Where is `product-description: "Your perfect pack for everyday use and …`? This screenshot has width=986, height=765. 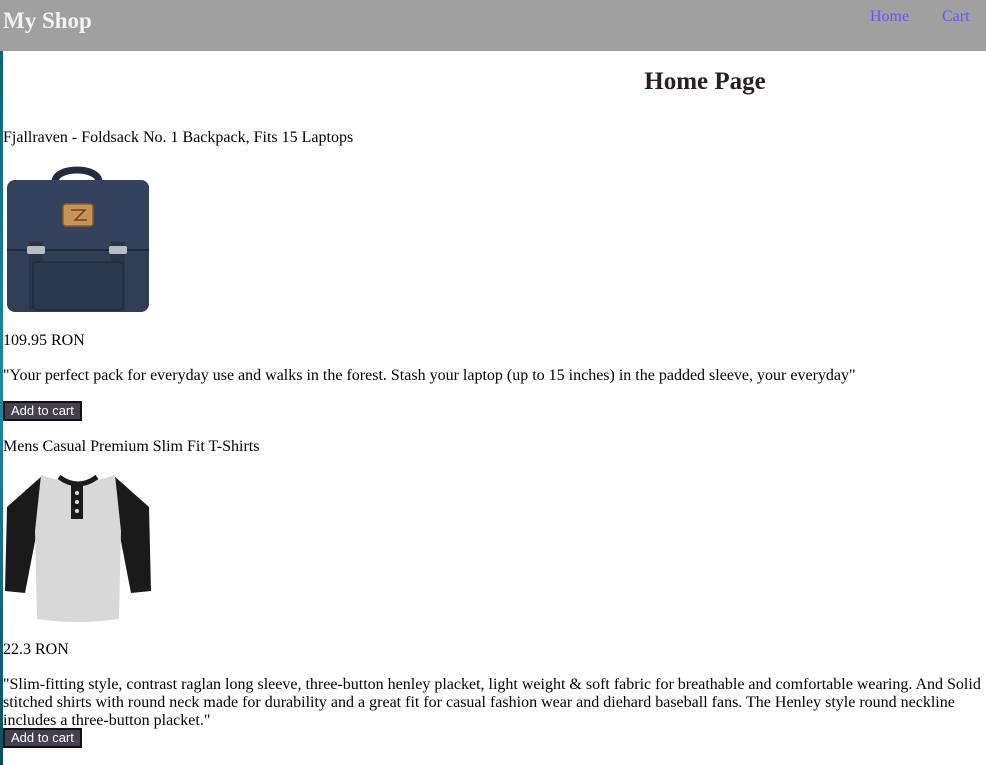 product-description: "Your perfect pack for everyday use and … is located at coordinates (429, 375).